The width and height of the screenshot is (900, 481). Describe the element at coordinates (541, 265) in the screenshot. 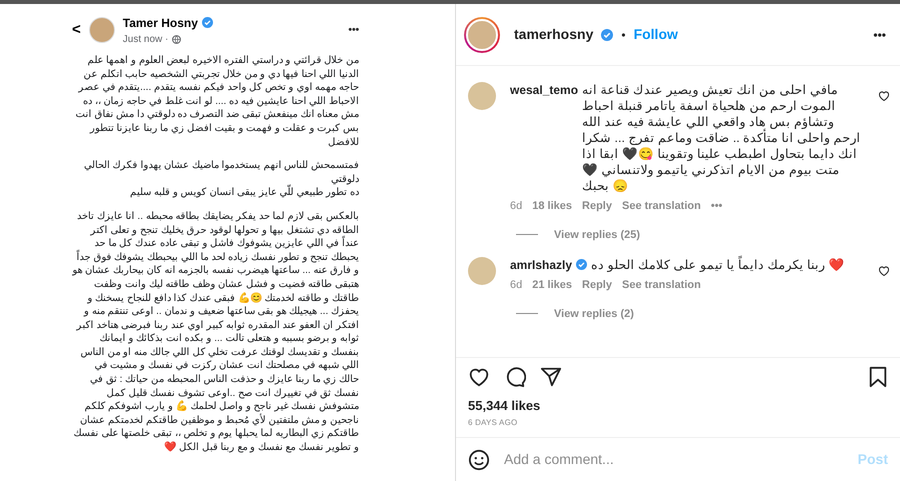

I see `comment-username: amrlshazly` at that location.